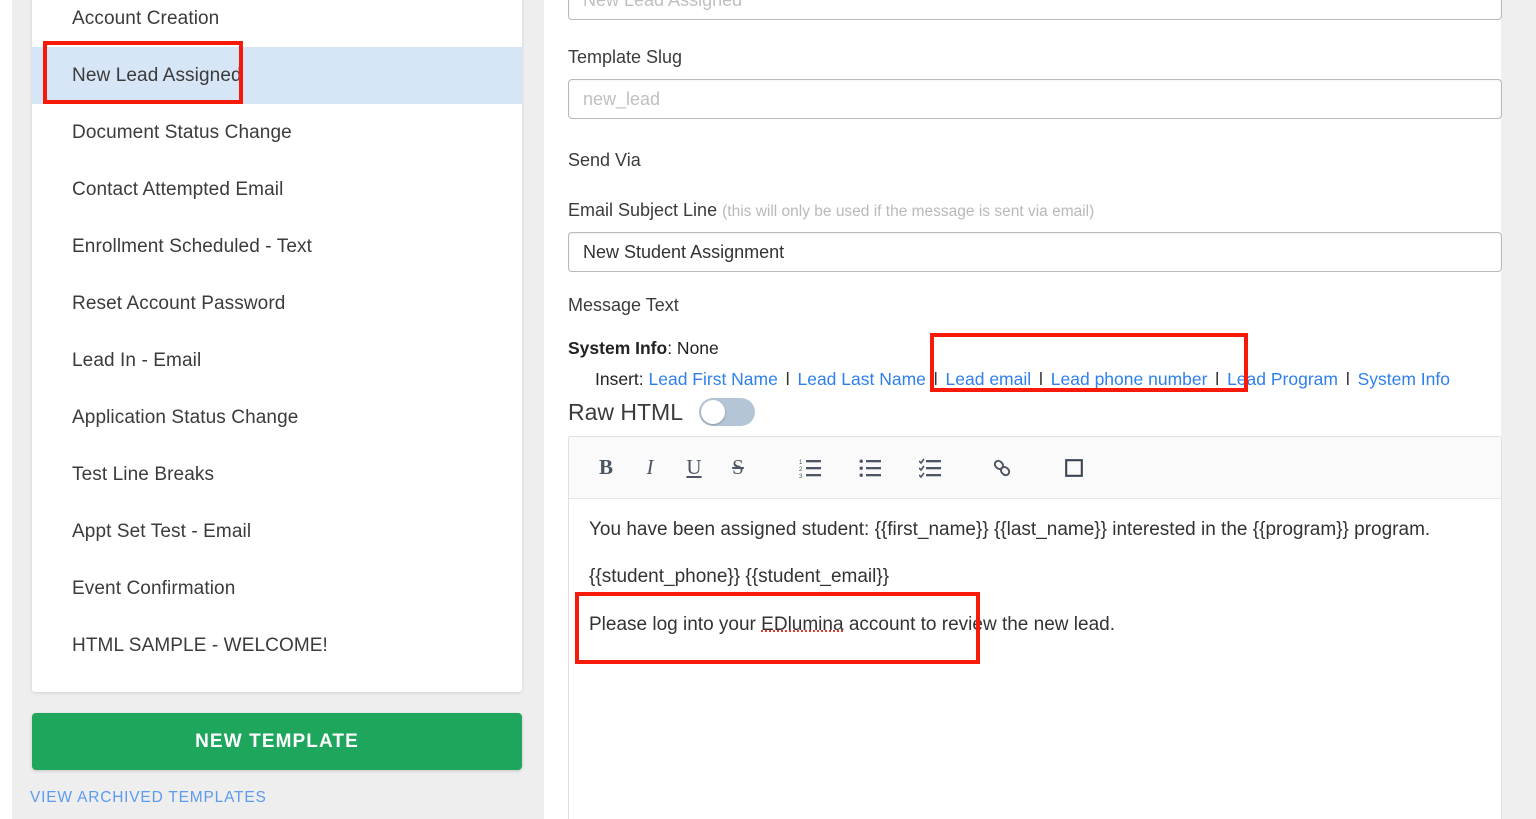 The width and height of the screenshot is (1536, 819). Describe the element at coordinates (626, 411) in the screenshot. I see `raw-html-label: Raw HTML` at that location.